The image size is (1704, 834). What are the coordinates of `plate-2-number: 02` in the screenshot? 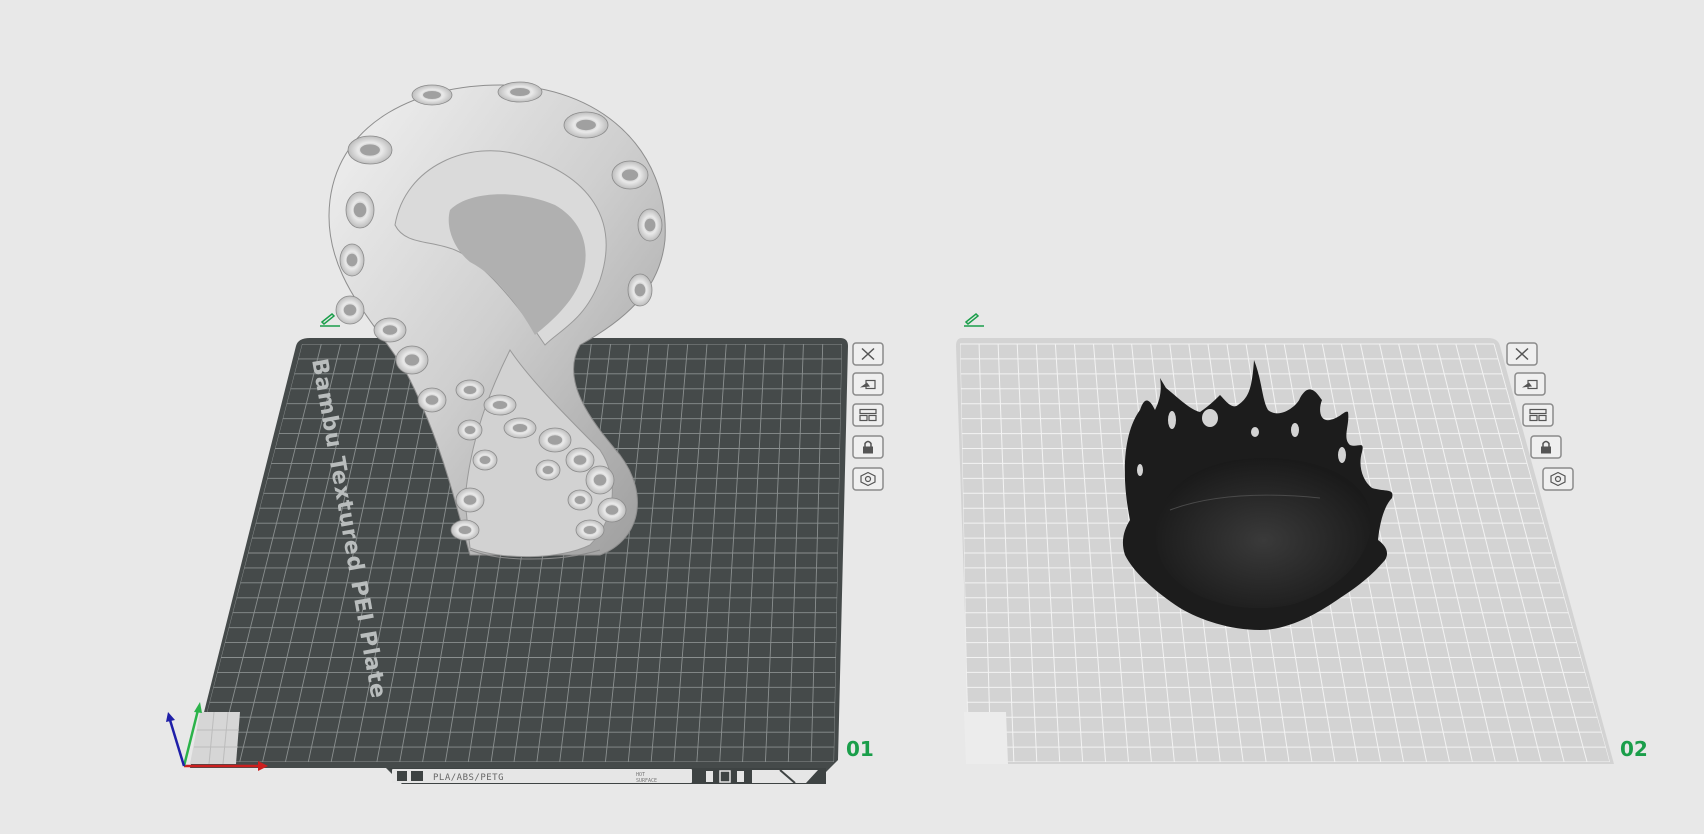 It's located at (1634, 749).